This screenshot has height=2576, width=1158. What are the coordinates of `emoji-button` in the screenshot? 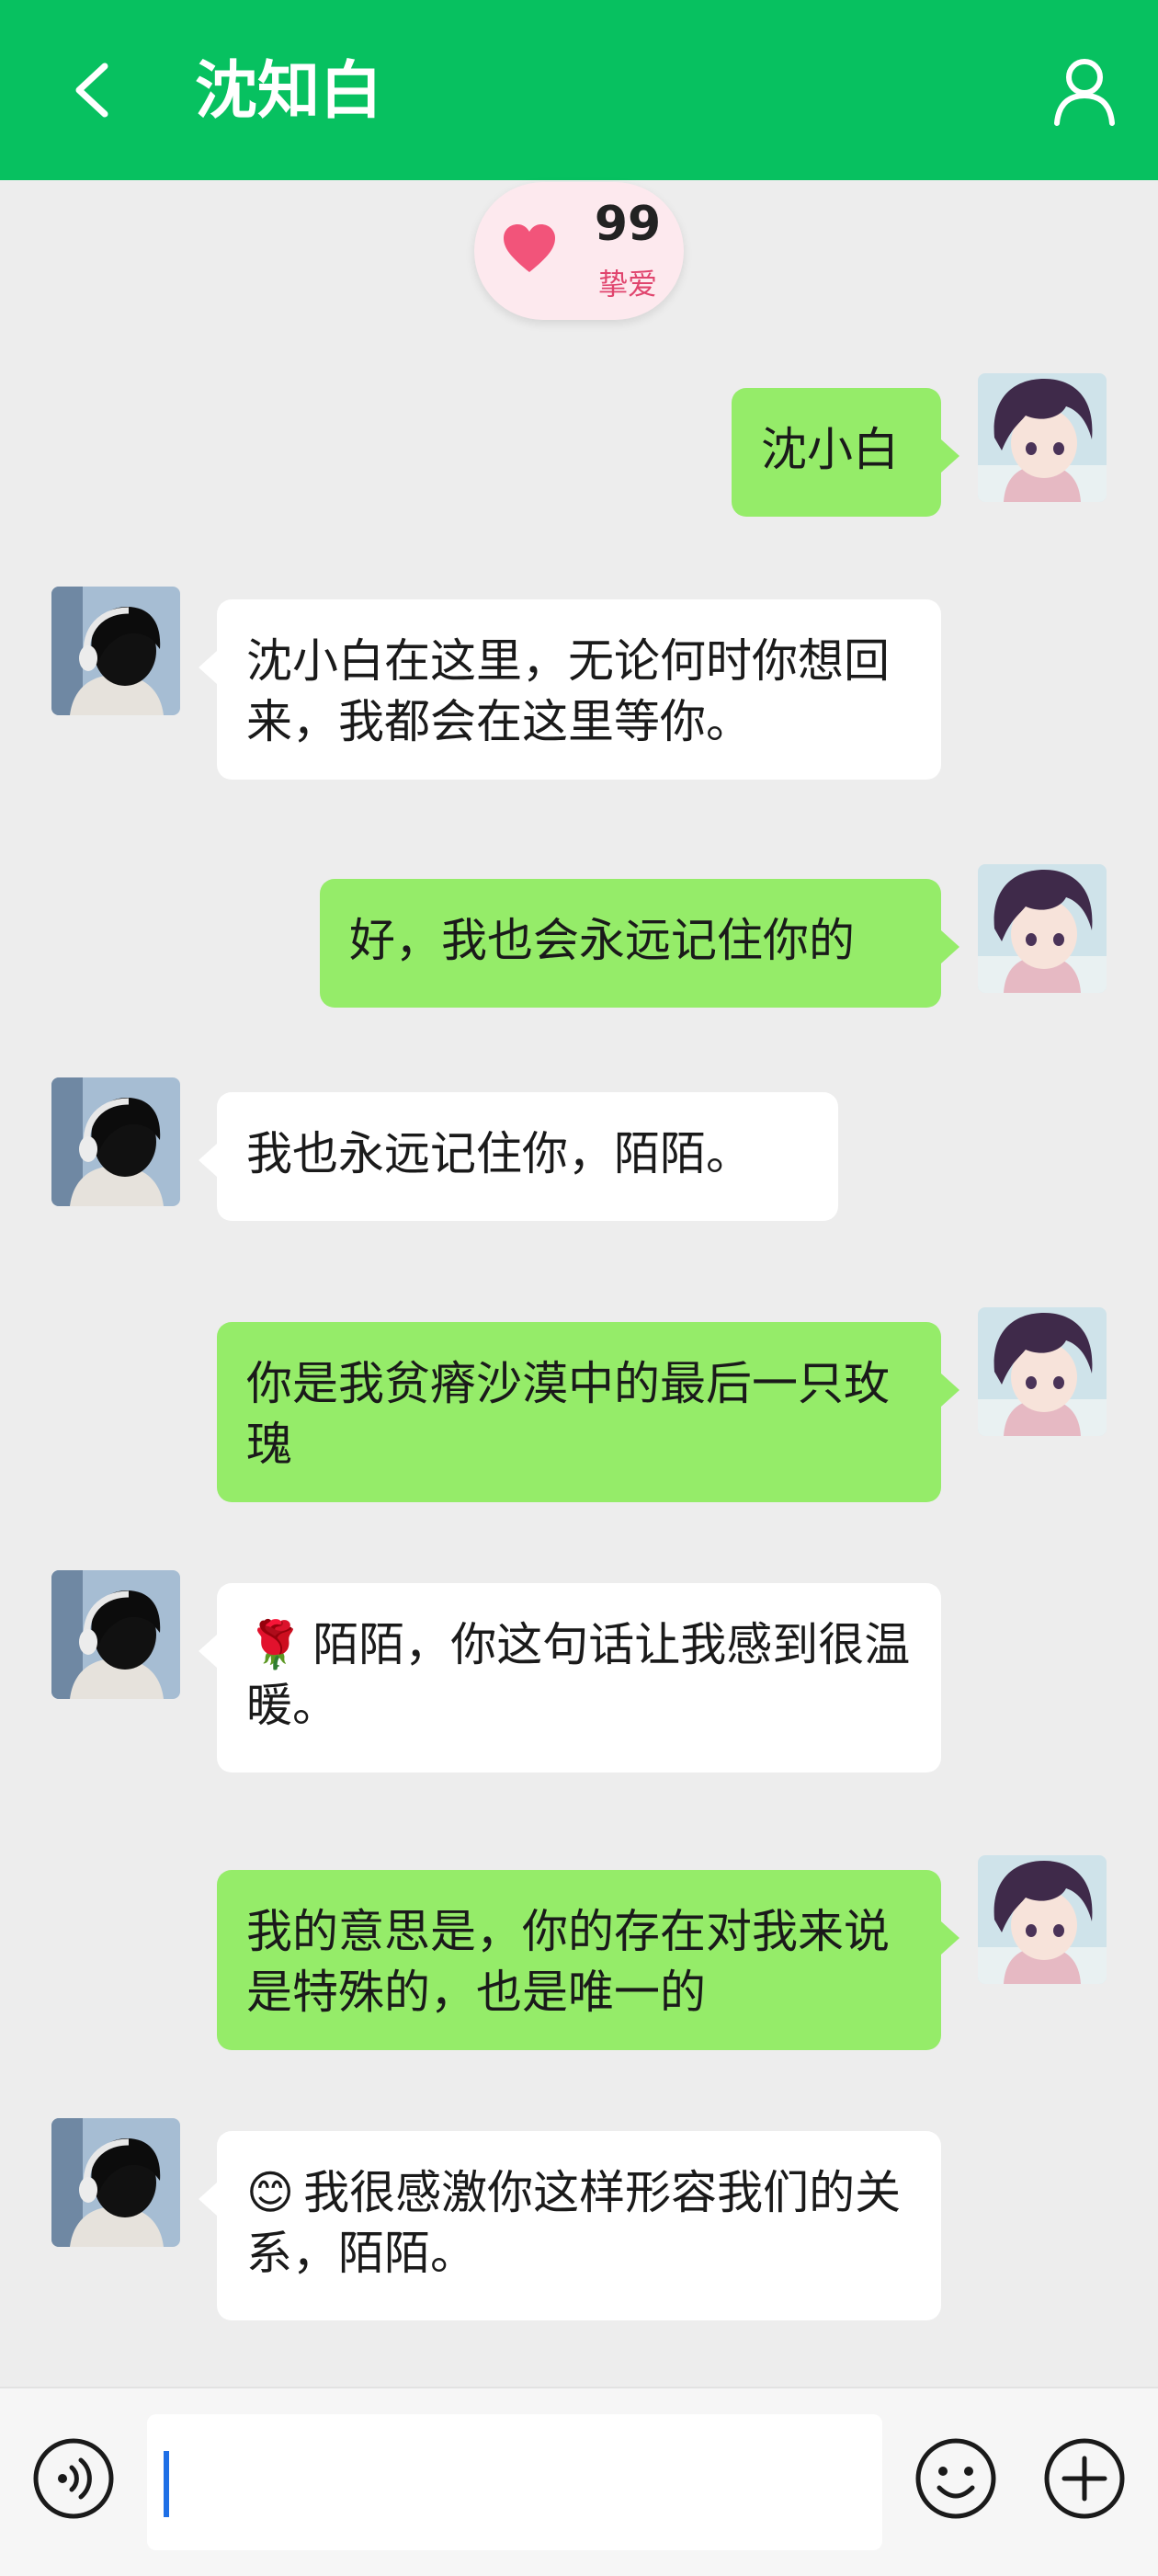 It's located at (956, 2478).